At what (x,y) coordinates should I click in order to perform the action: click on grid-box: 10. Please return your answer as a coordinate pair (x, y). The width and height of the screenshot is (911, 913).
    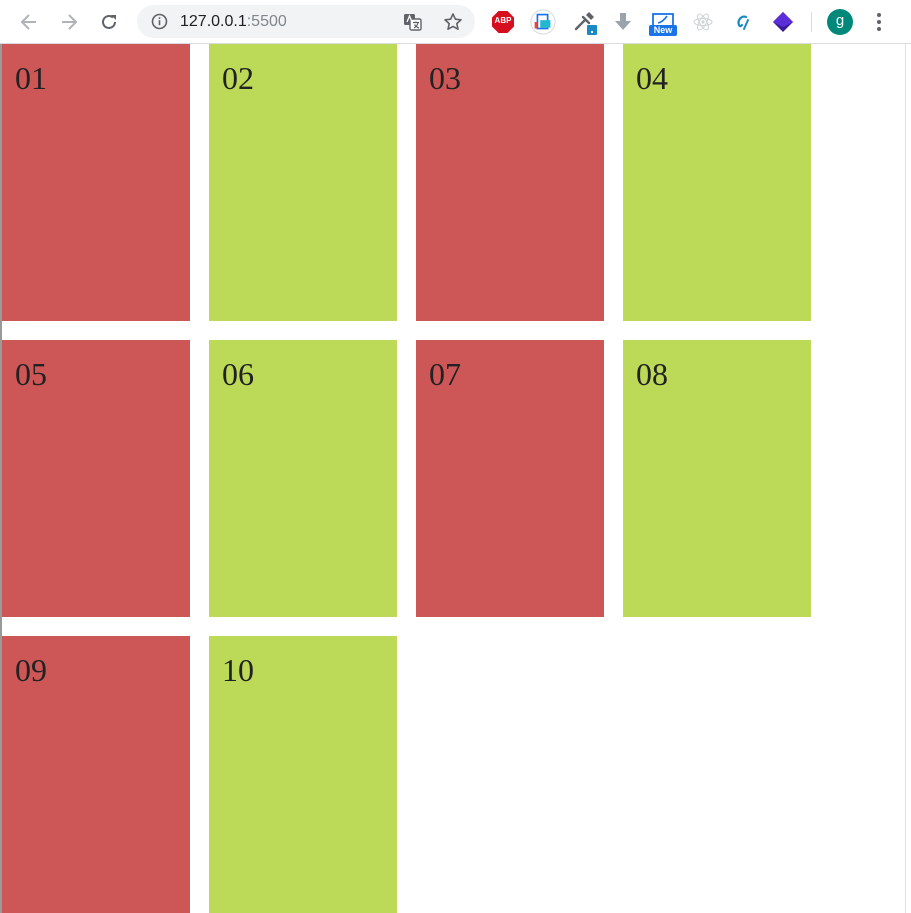
    Looking at the image, I should click on (303, 774).